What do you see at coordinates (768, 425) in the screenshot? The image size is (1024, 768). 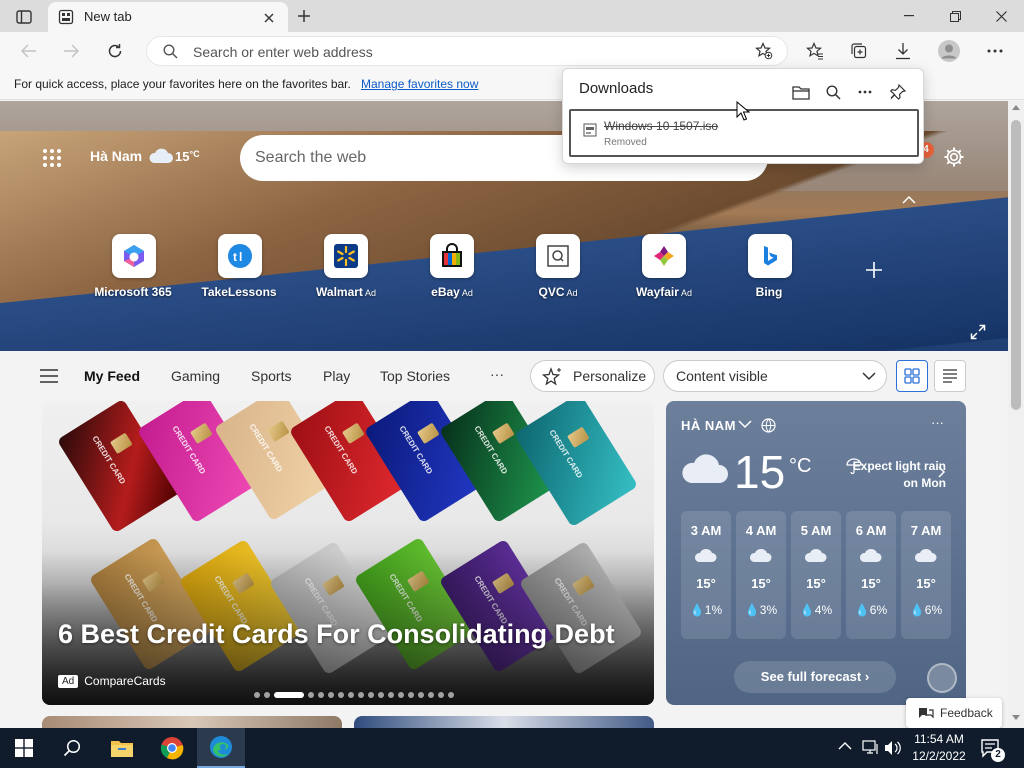 I see `globe-icon` at bounding box center [768, 425].